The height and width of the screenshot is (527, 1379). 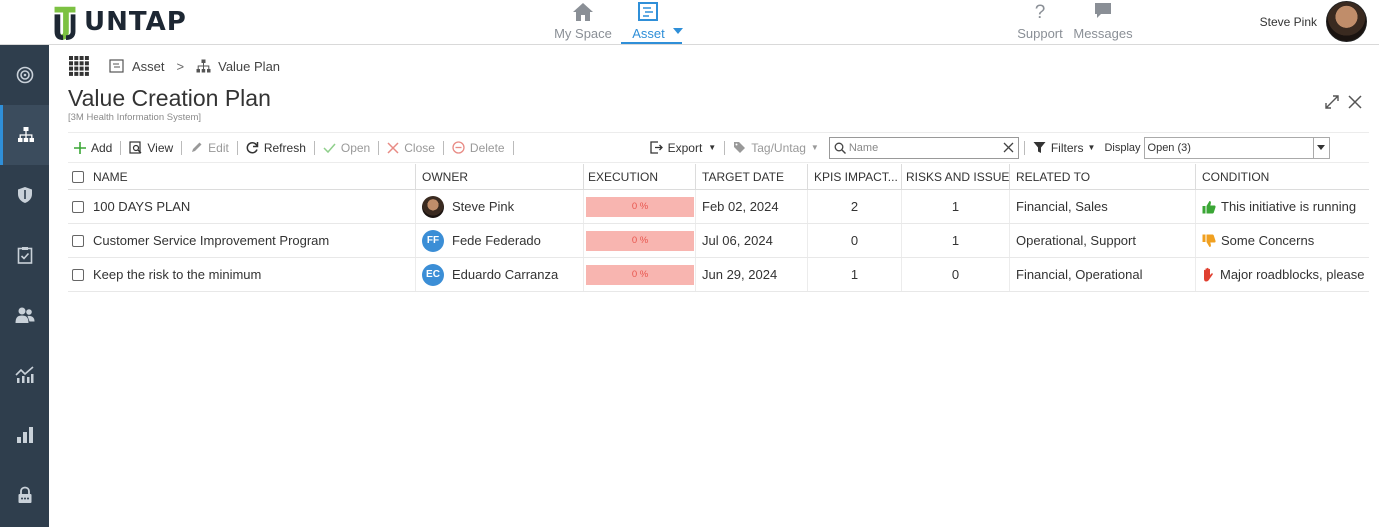 I want to click on cell-owner: FF Fede Federado, so click(x=500, y=240).